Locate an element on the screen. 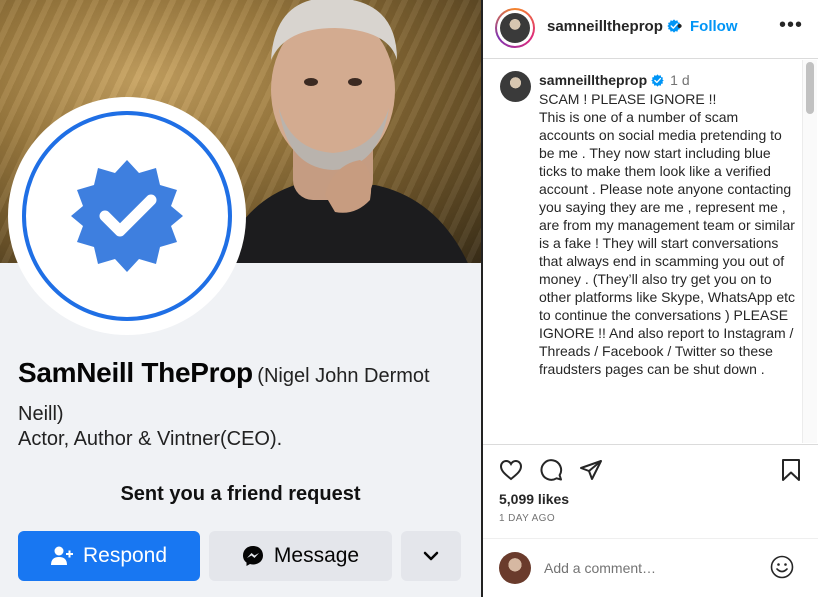 This screenshot has width=818, height=597. caption-username: samneilltheprop is located at coordinates (593, 80).